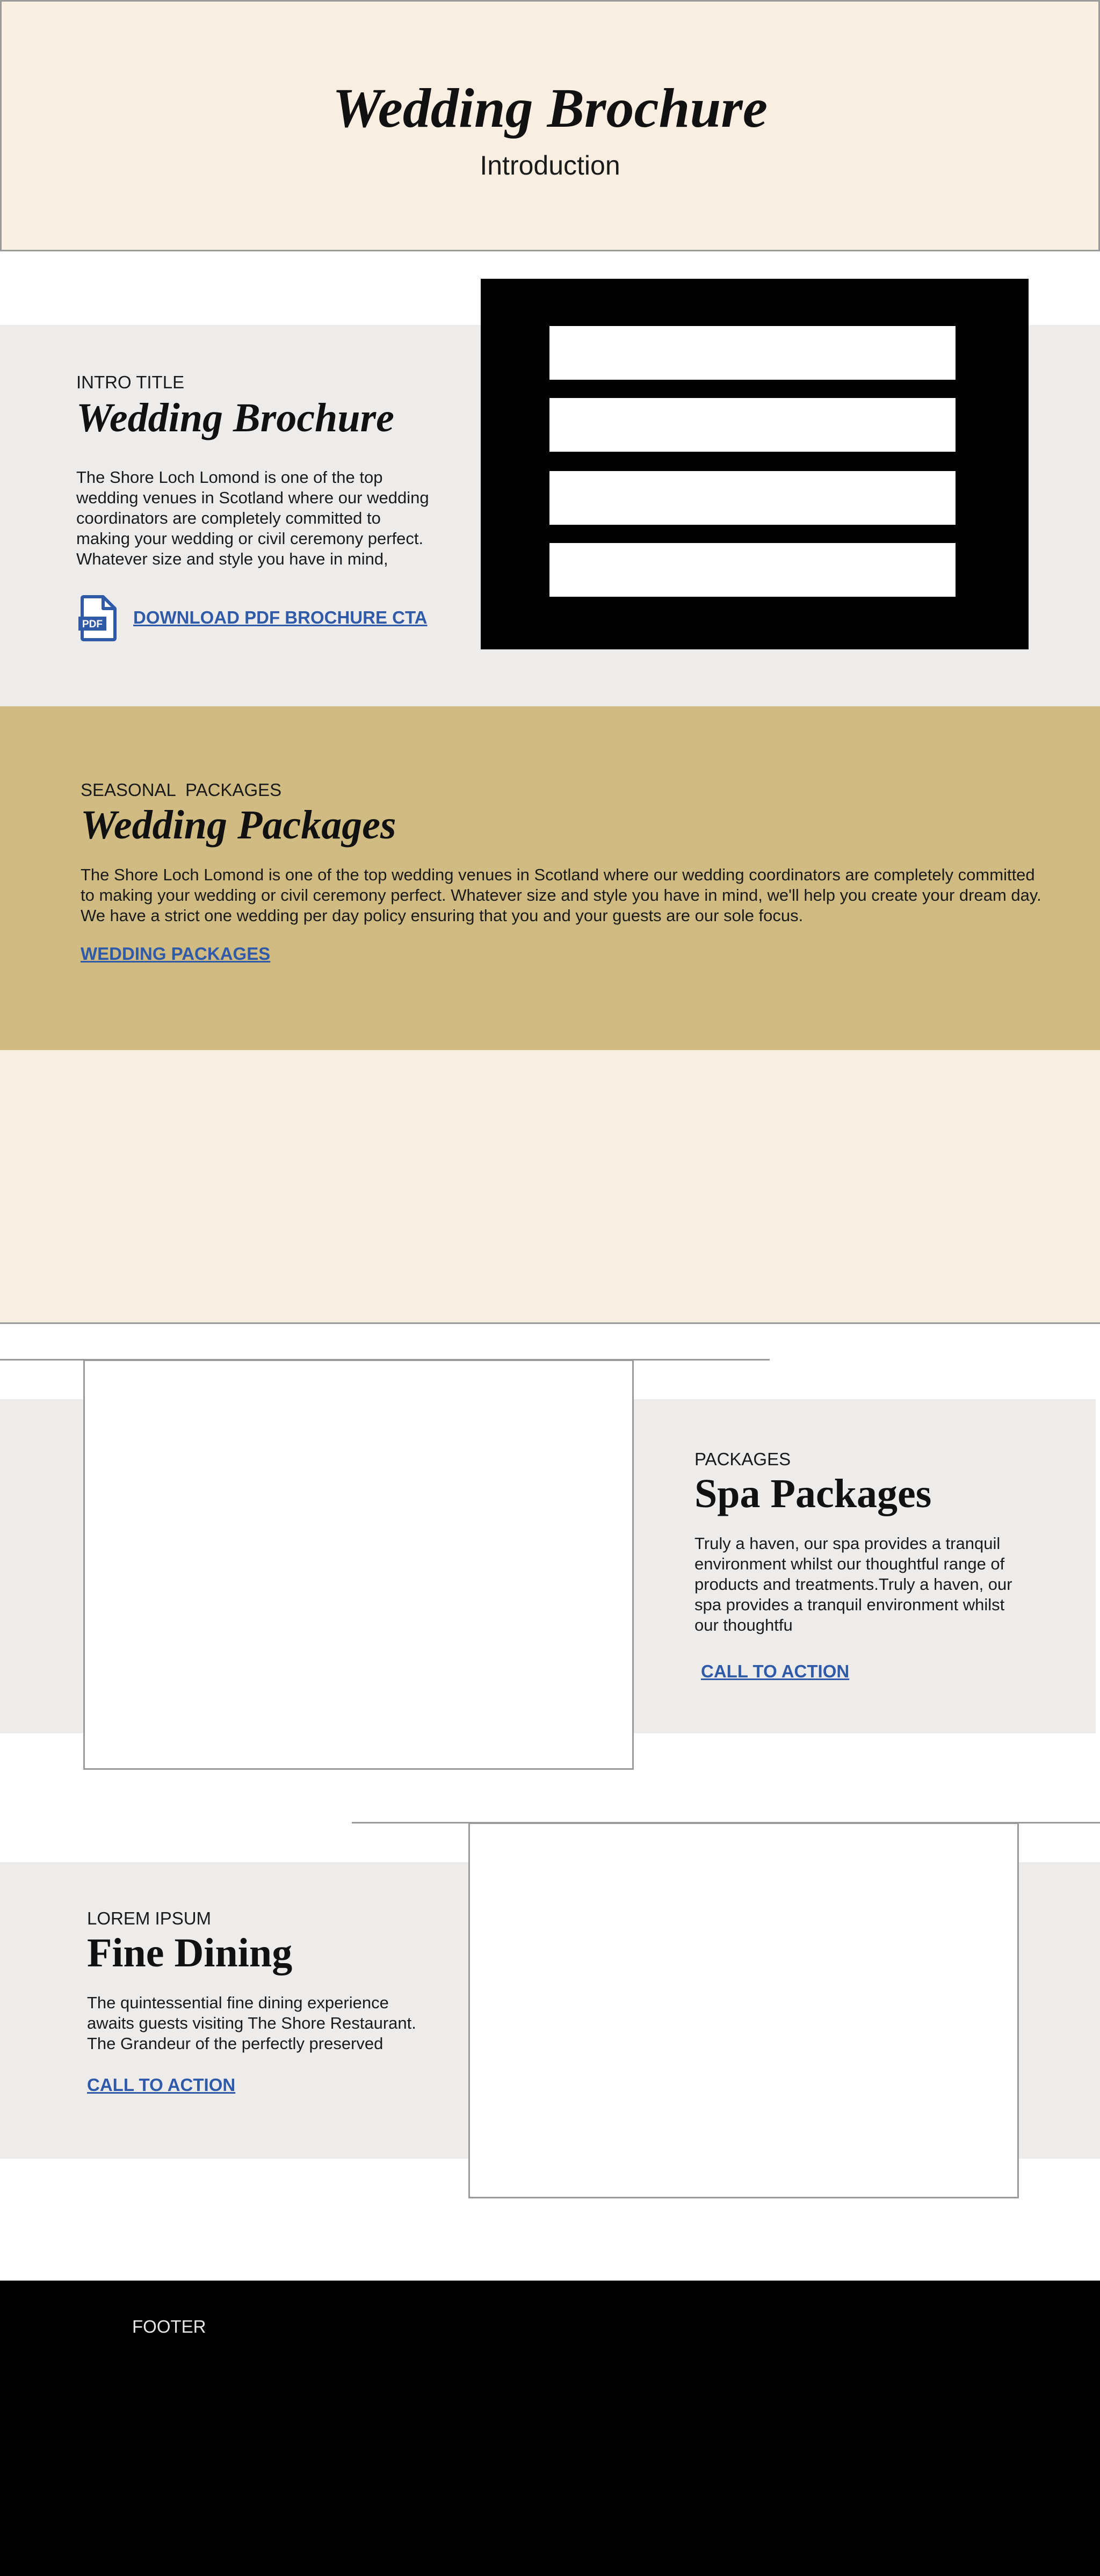 This screenshot has width=1100, height=2576. What do you see at coordinates (190, 1953) in the screenshot?
I see `dining-title: Fine Dining` at bounding box center [190, 1953].